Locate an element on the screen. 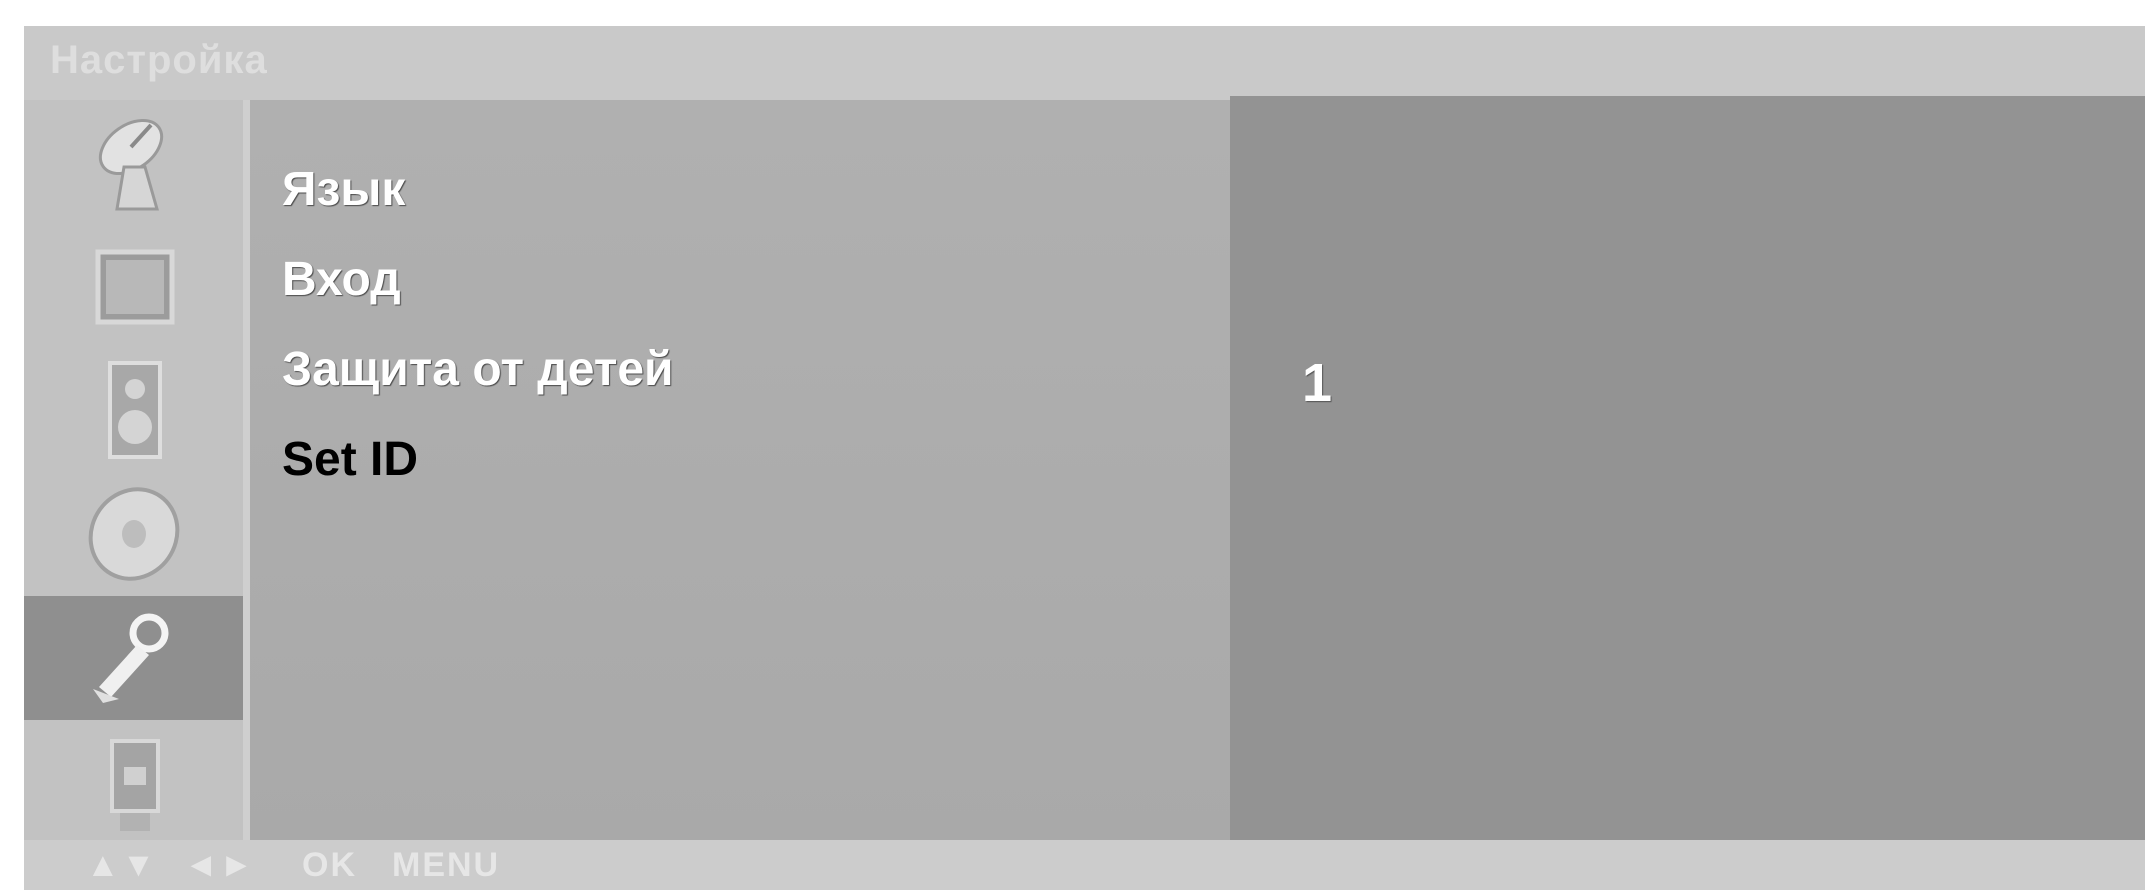  category-icon-column is located at coordinates (133, 470).